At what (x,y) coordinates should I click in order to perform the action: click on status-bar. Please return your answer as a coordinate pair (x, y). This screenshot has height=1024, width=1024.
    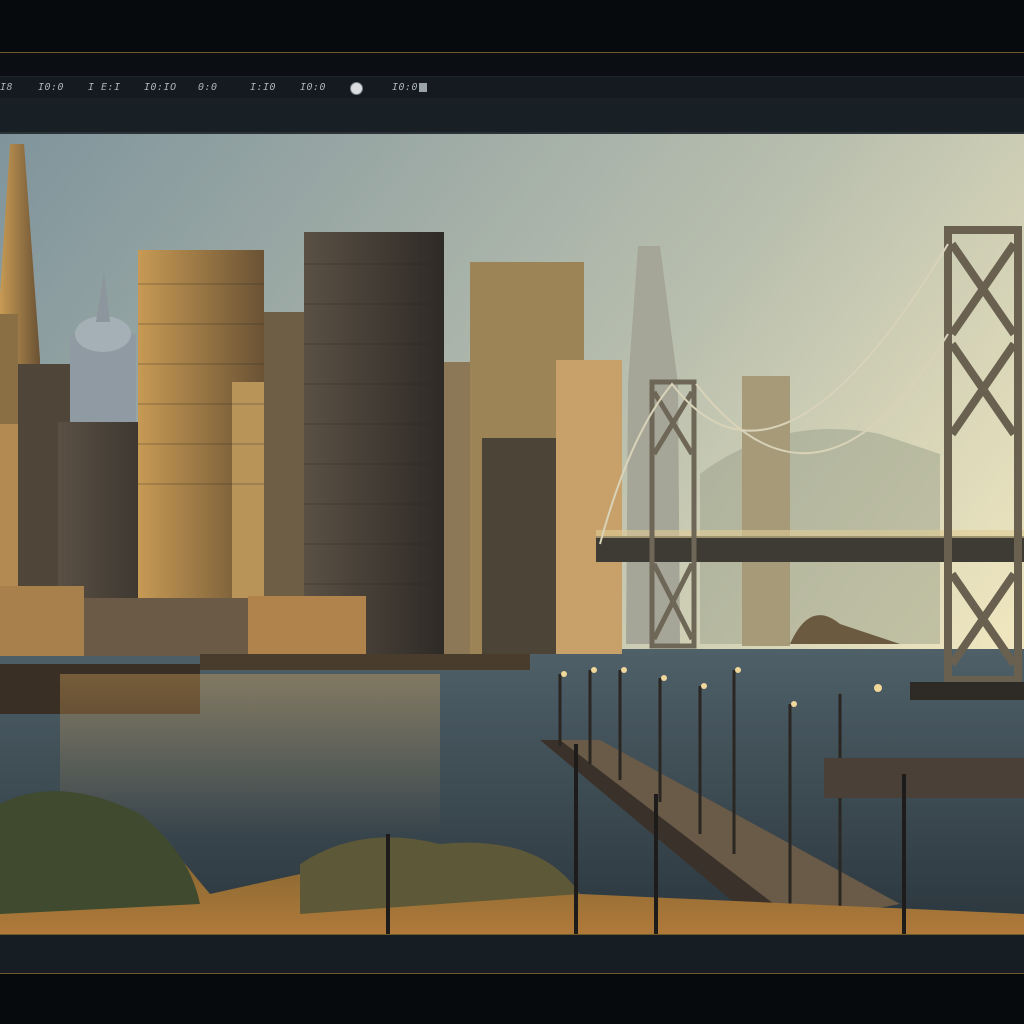
    Looking at the image, I should click on (512, 954).